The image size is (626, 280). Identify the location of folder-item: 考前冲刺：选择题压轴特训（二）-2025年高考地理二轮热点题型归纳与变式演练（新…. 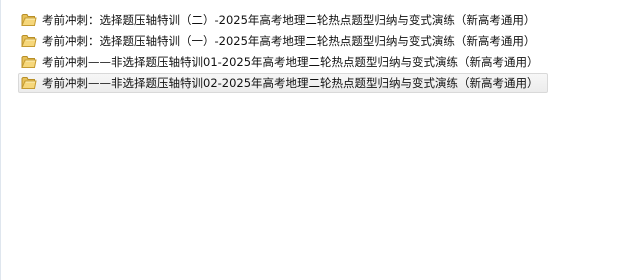
(281, 20).